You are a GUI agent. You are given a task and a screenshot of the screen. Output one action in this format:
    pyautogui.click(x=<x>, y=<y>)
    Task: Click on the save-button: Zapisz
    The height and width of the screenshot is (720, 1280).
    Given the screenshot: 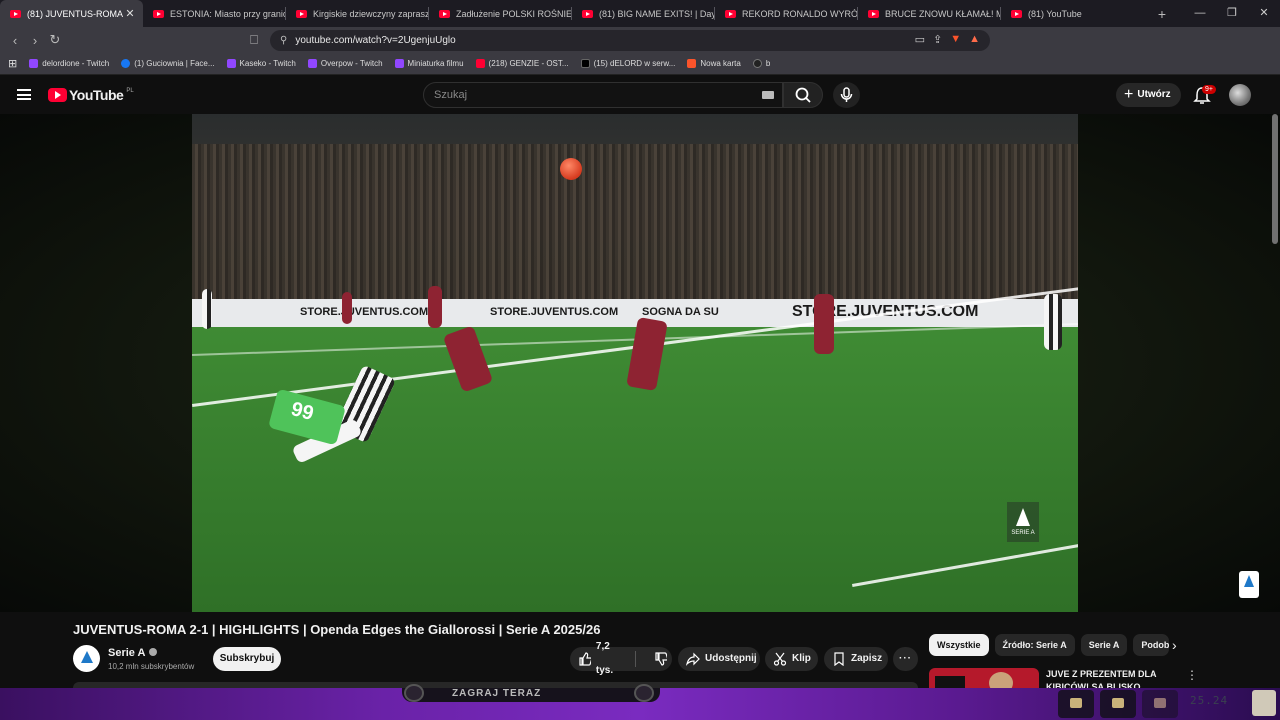 What is the action you would take?
    pyautogui.click(x=856, y=659)
    